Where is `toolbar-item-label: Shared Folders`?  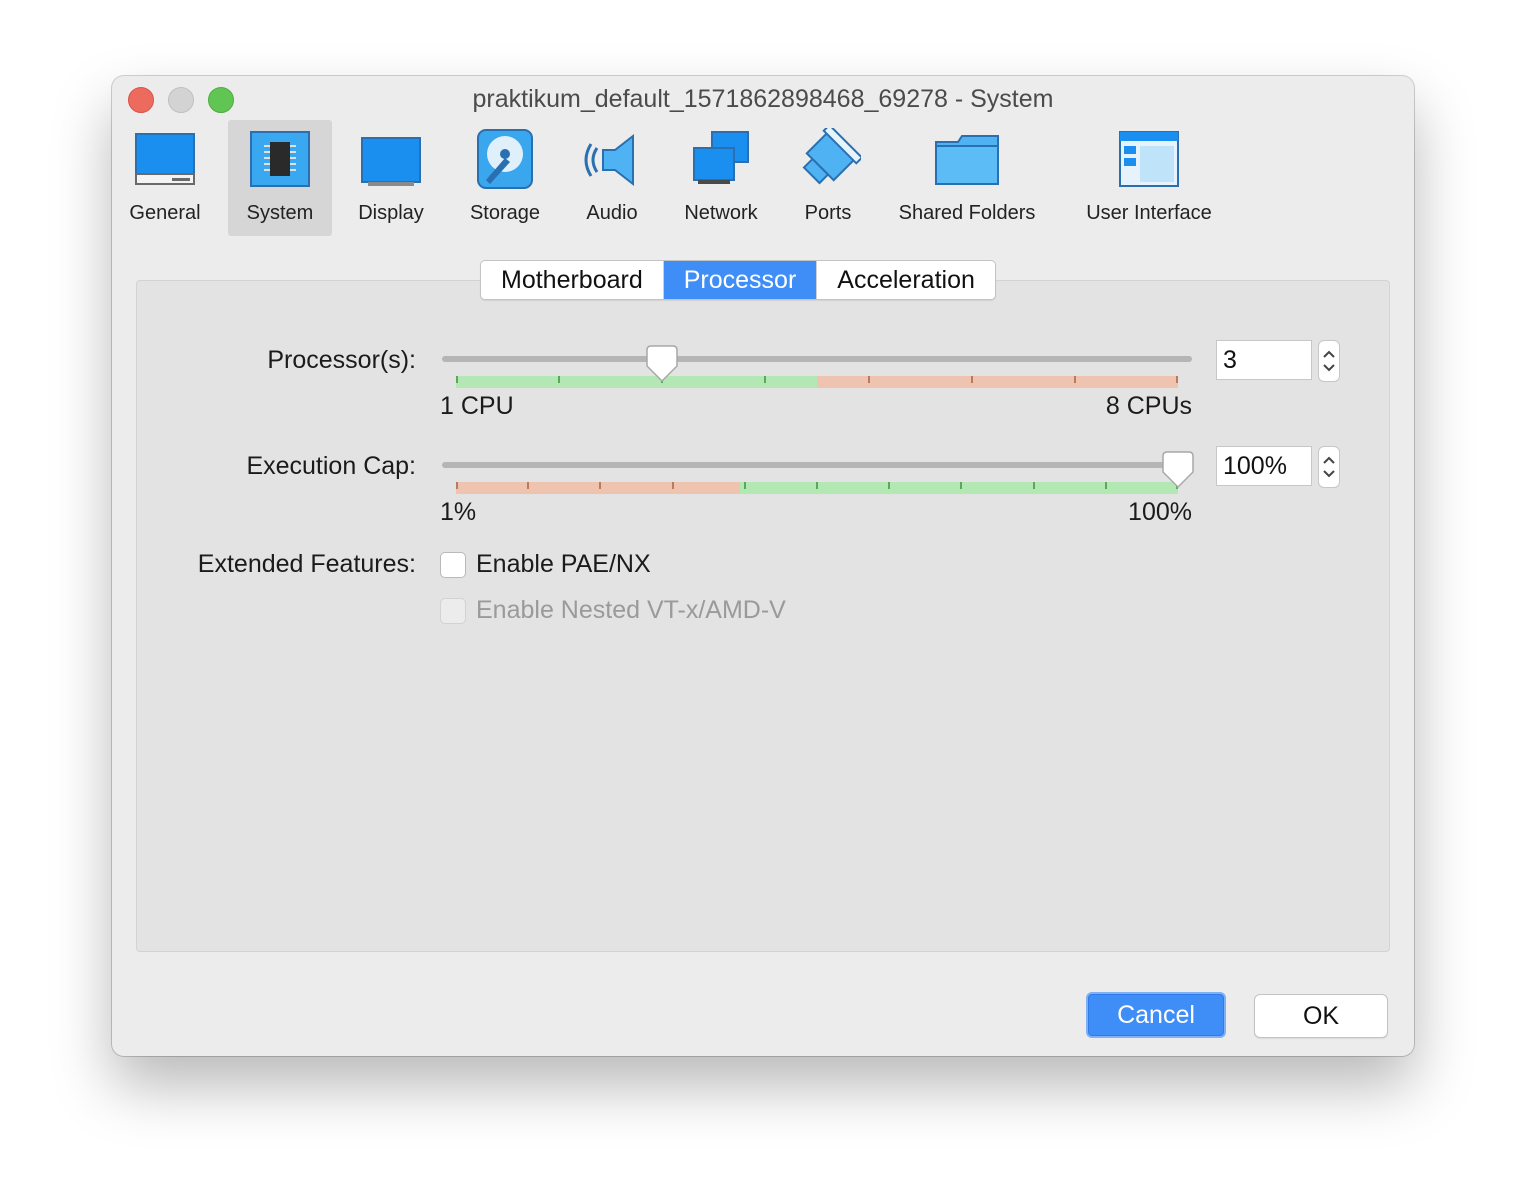 toolbar-item-label: Shared Folders is located at coordinates (967, 213).